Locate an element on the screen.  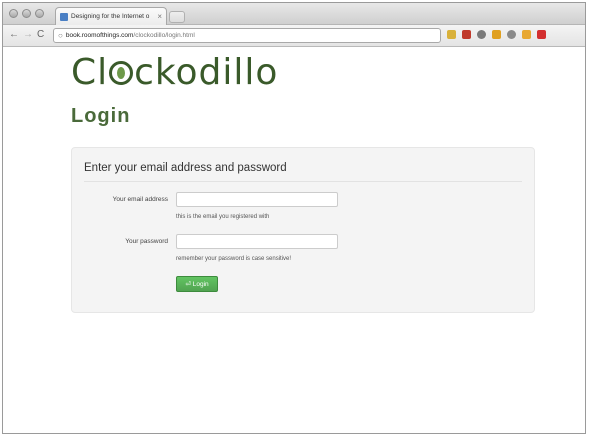
login-button: ⏎ Login is located at coordinates (197, 284).